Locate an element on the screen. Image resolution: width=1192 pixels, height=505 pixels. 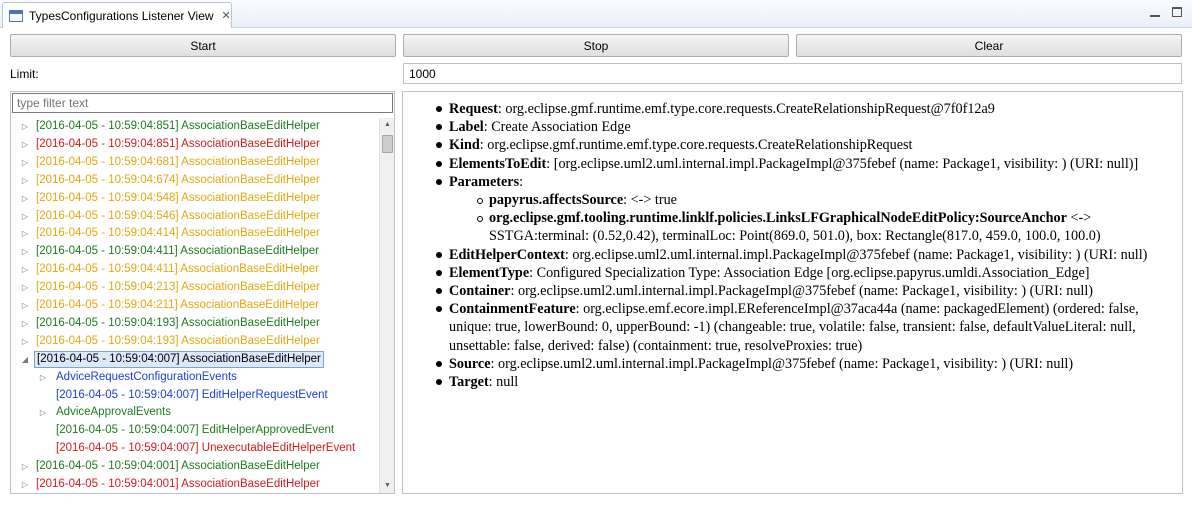
maximize-icon is located at coordinates (1177, 12).